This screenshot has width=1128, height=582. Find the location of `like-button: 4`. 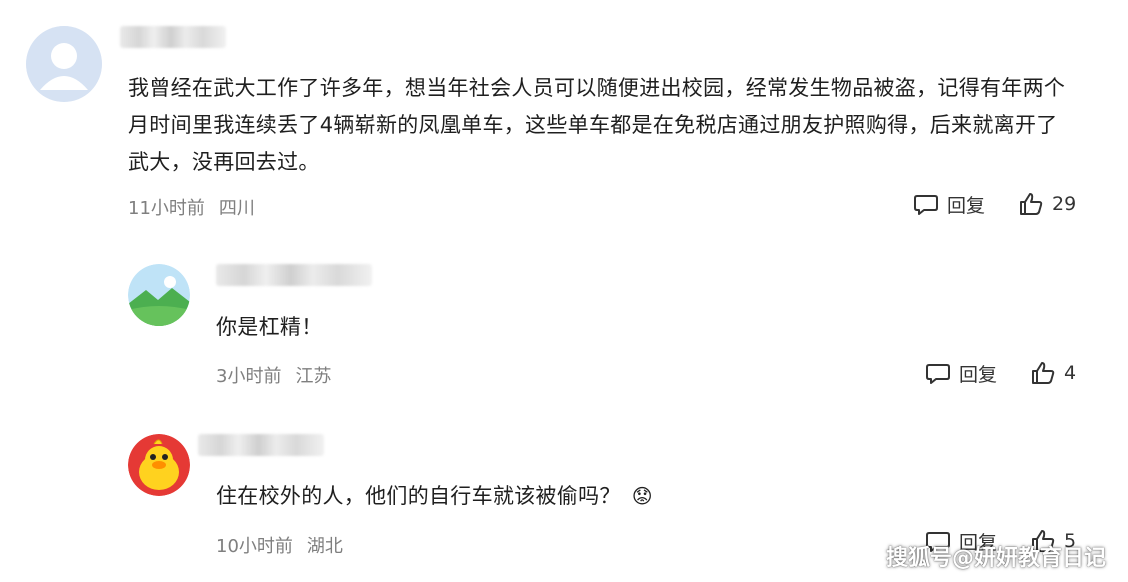

like-button: 4 is located at coordinates (1053, 373).